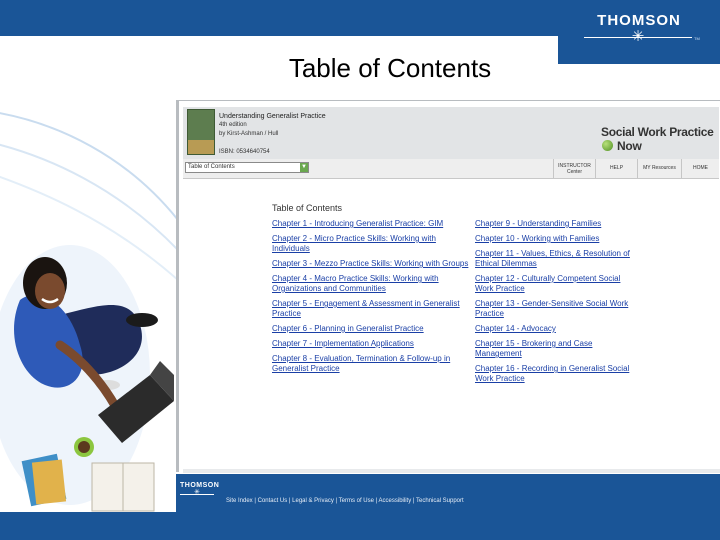 The image size is (720, 540). I want to click on product-name-suffix: Now, so click(629, 146).